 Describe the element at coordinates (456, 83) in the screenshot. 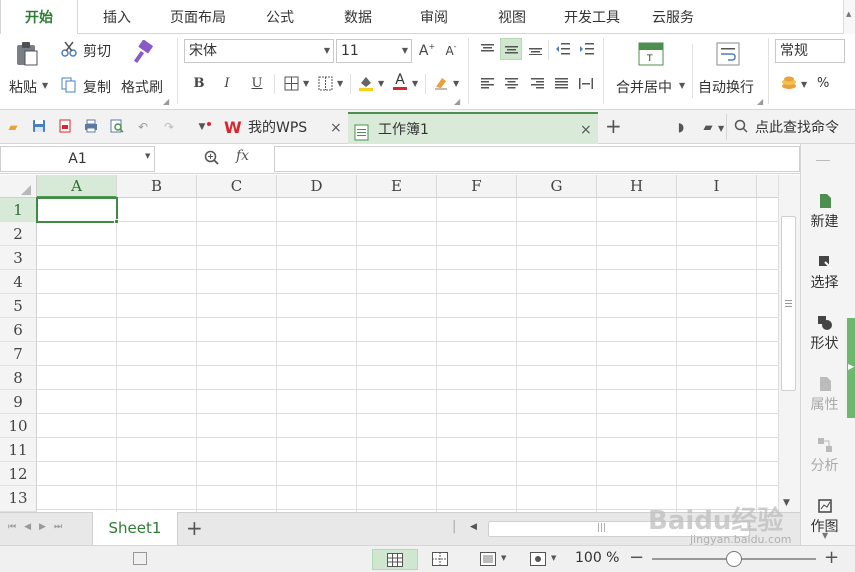

I see `clear-format-dropdown-icon: ▼` at that location.